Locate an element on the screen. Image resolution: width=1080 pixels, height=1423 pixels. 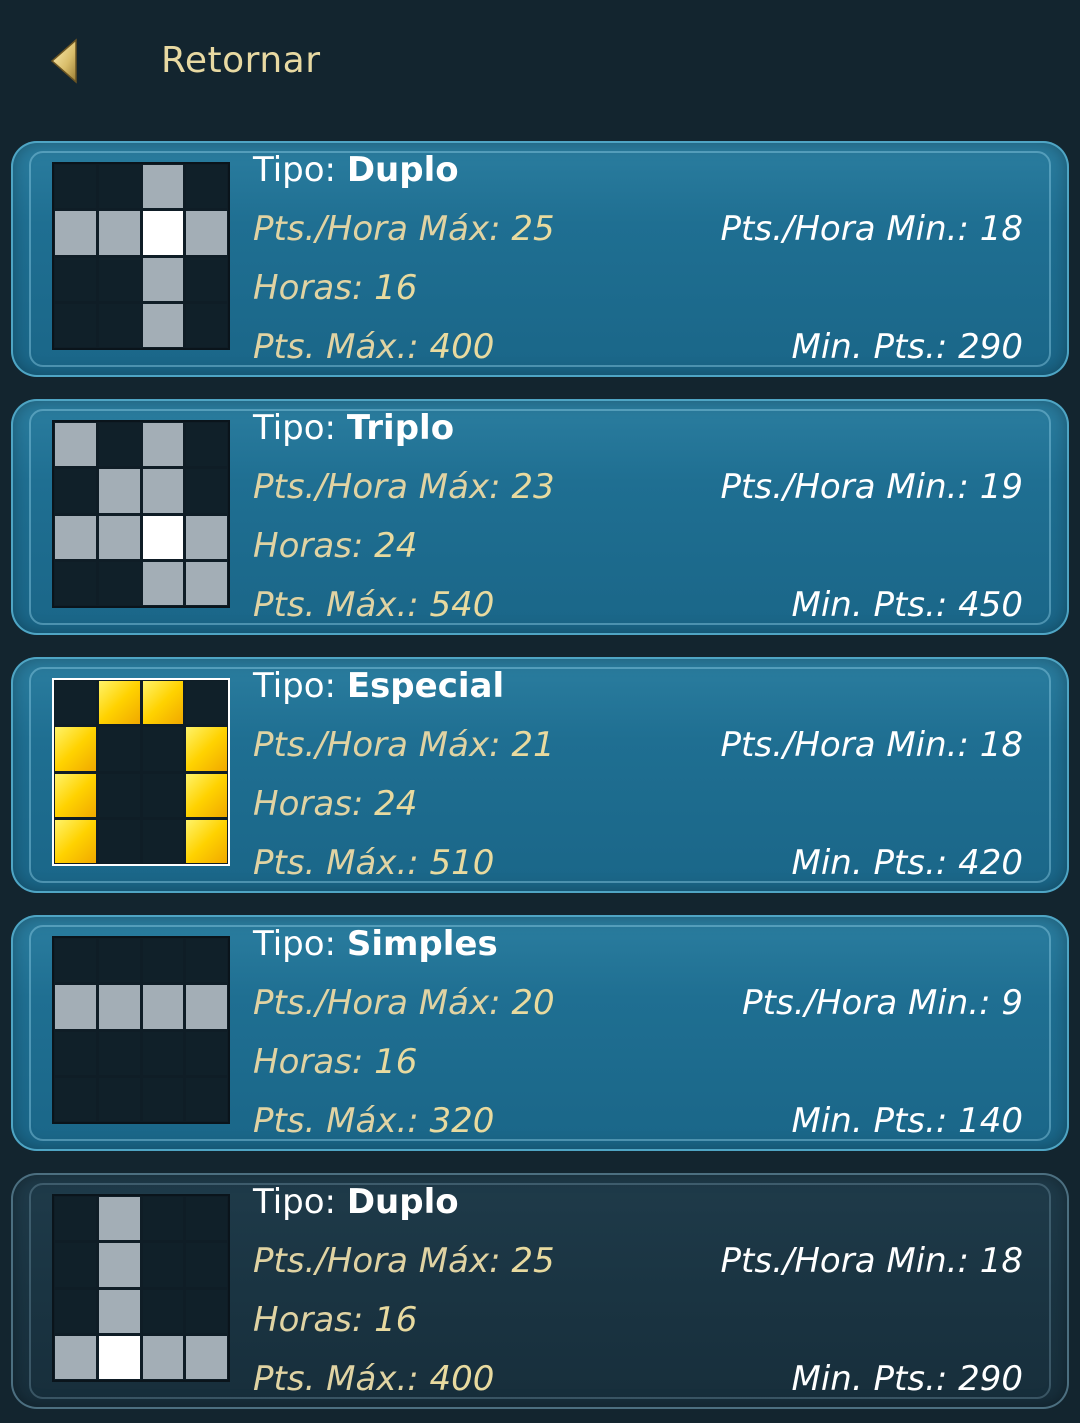
max-per-hour-line: Pts./Hora Máx: 25 is located at coordinates (404, 1261).